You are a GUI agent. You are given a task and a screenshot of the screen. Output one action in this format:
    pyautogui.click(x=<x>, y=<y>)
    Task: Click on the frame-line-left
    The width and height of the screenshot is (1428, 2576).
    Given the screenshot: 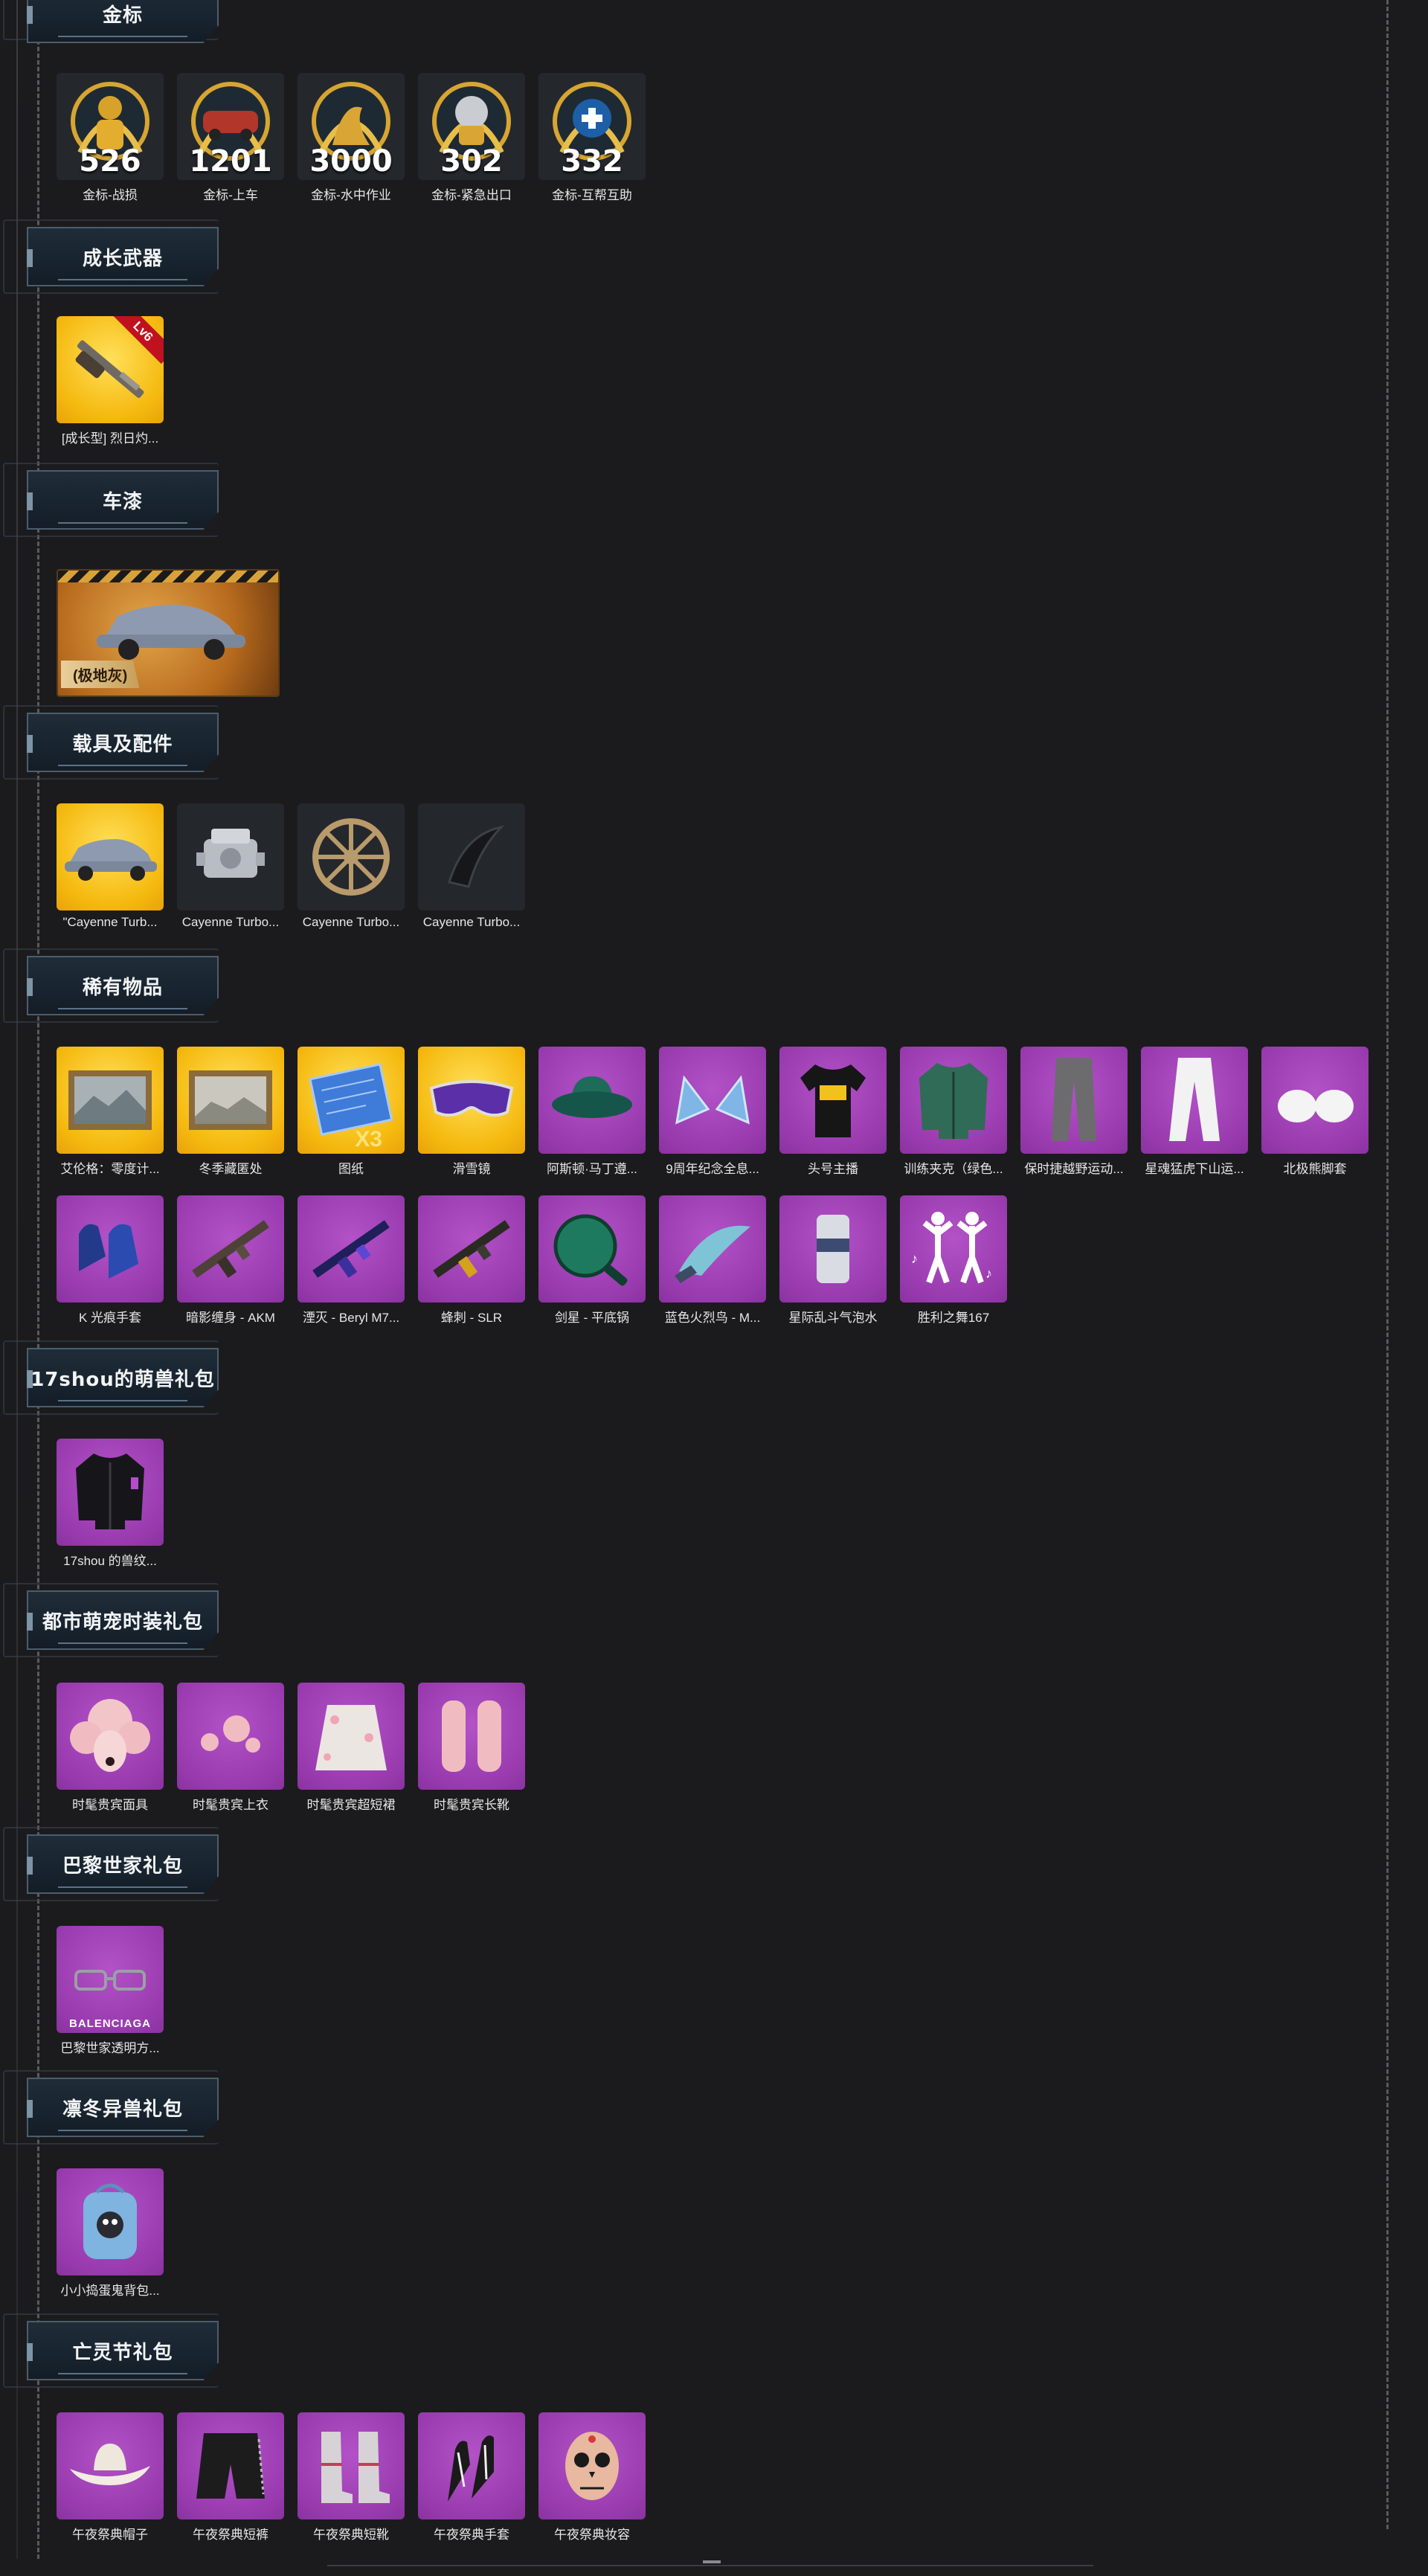 What is the action you would take?
    pyautogui.click(x=17, y=1279)
    